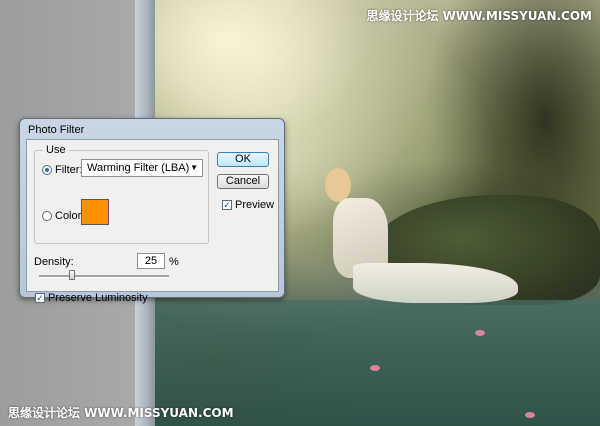  I want to click on density-label: Density:, so click(54, 262).